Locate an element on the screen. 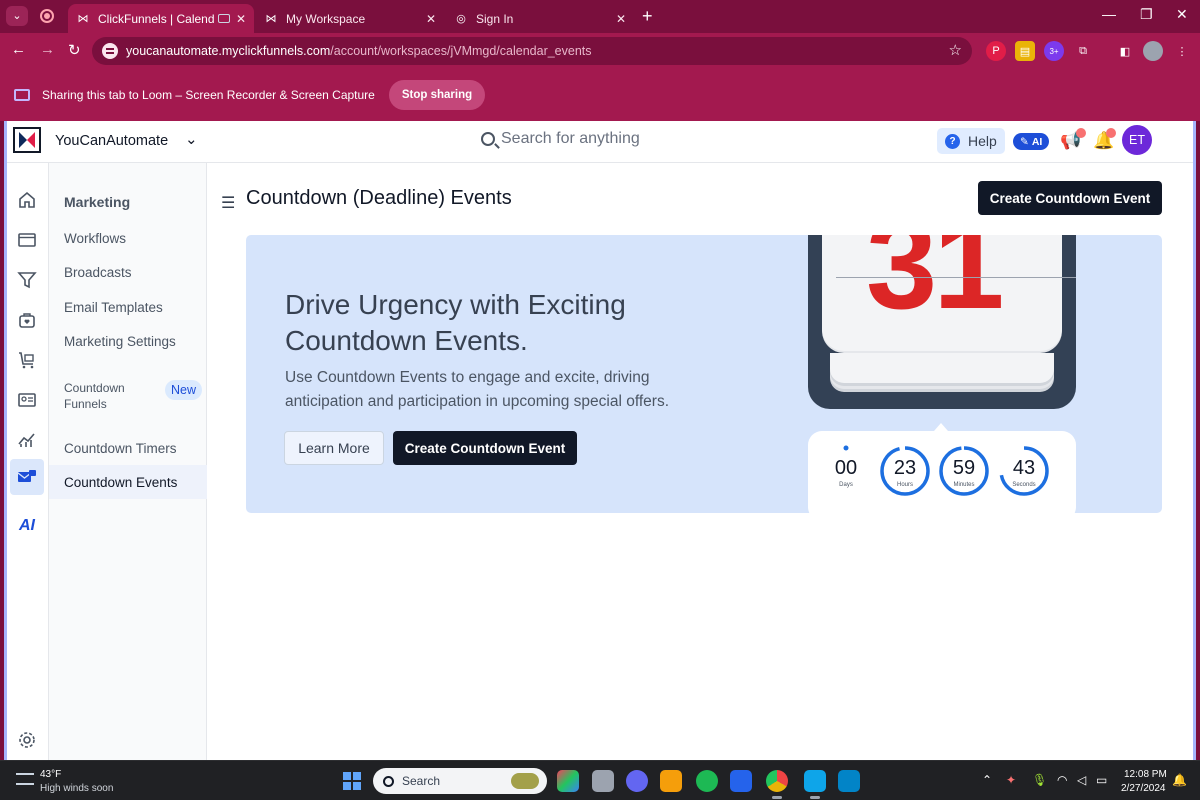  timer-label: Hours is located at coordinates (904, 485).